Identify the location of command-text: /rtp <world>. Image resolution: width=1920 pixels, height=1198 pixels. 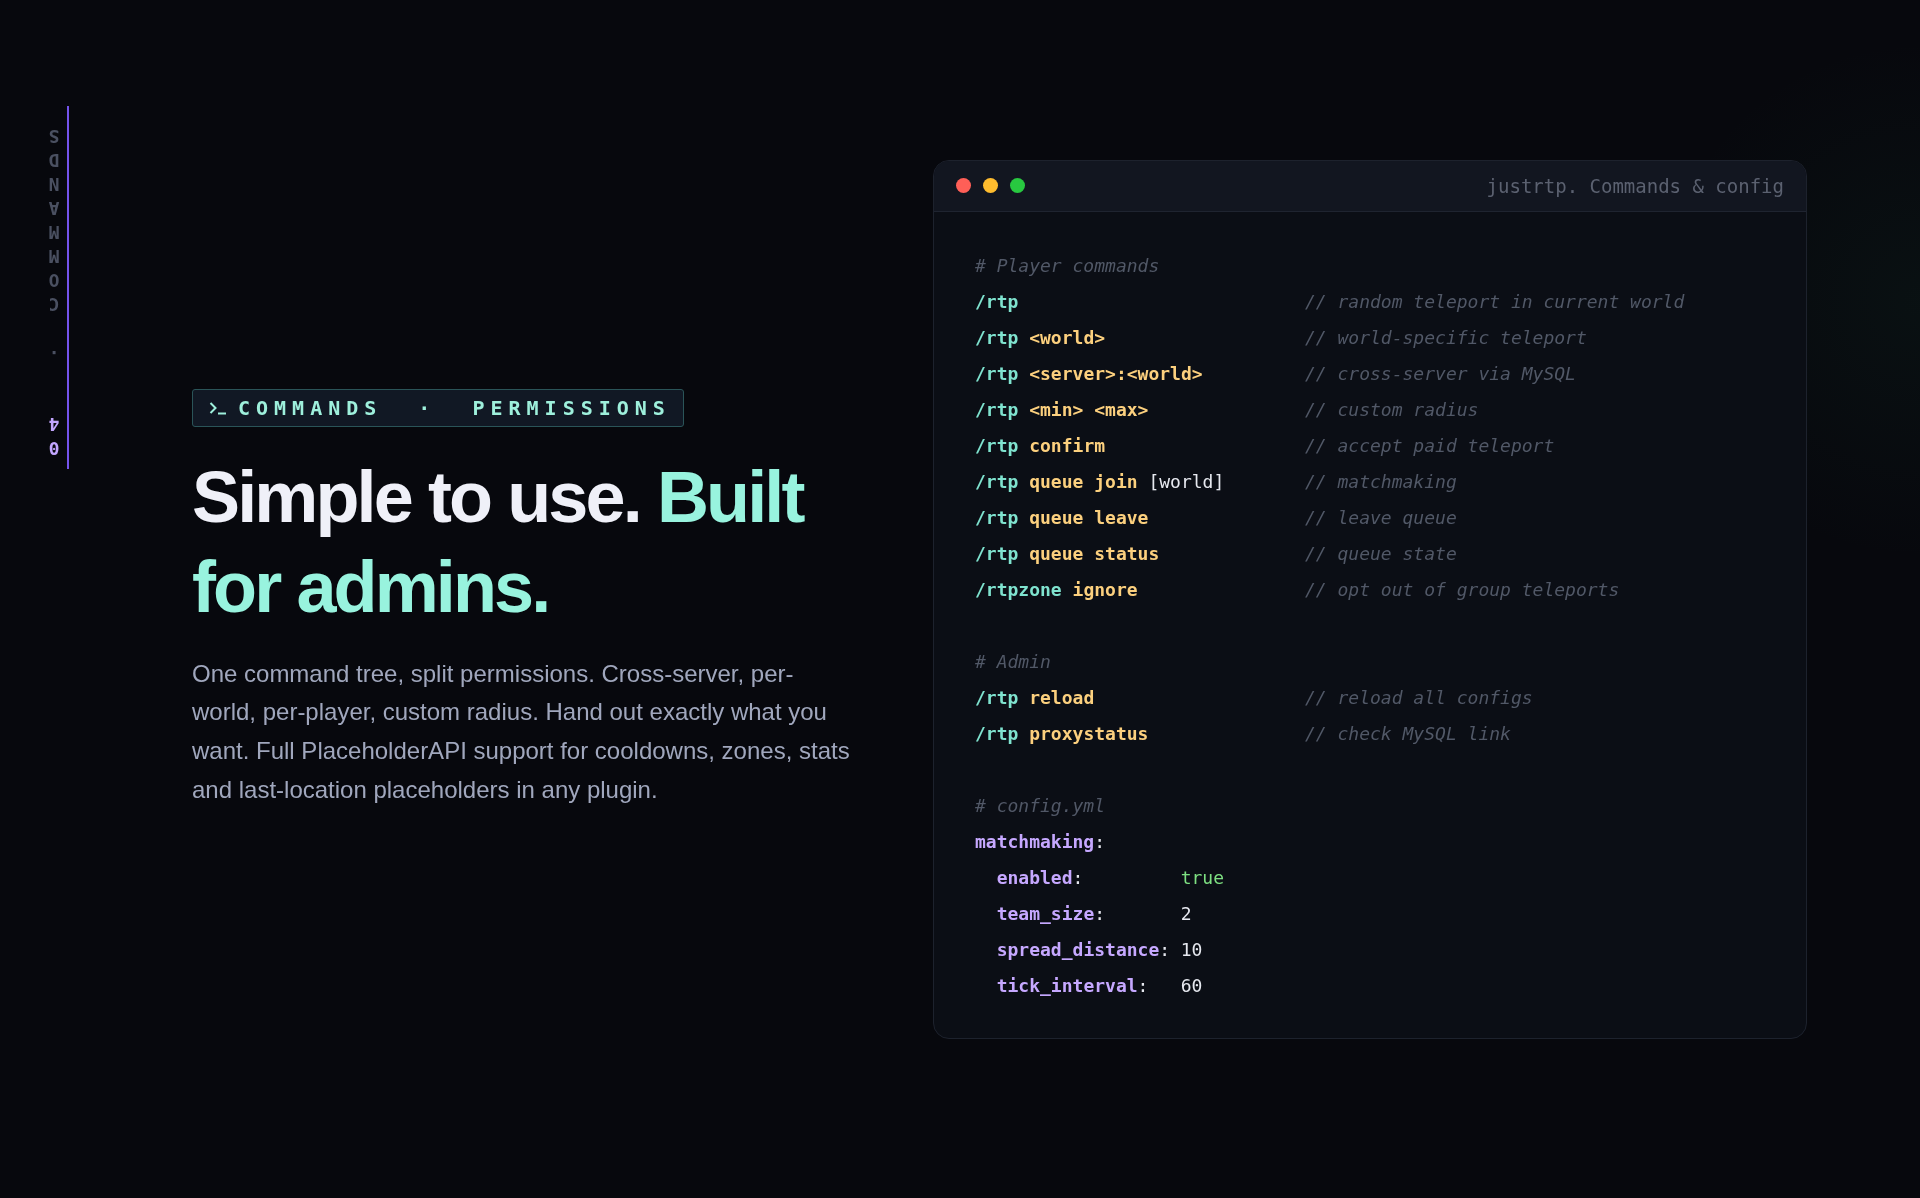
(1041, 337).